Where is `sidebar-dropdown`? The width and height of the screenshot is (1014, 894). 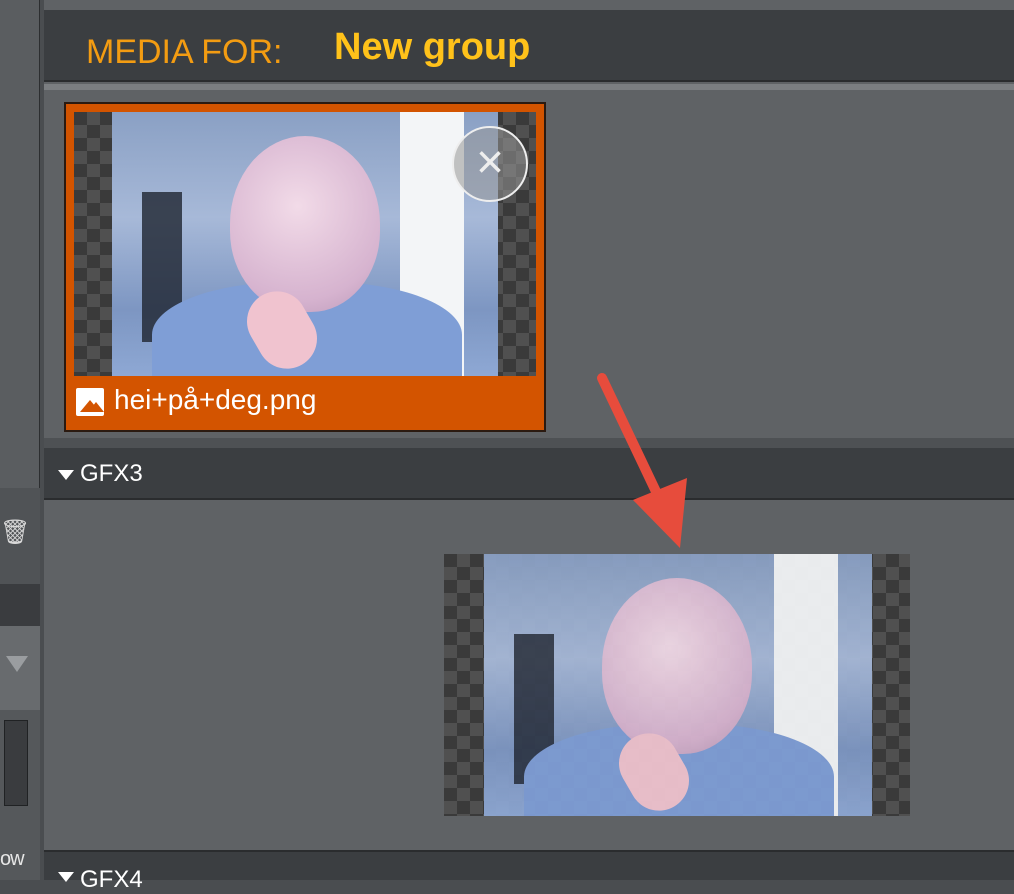 sidebar-dropdown is located at coordinates (20, 668).